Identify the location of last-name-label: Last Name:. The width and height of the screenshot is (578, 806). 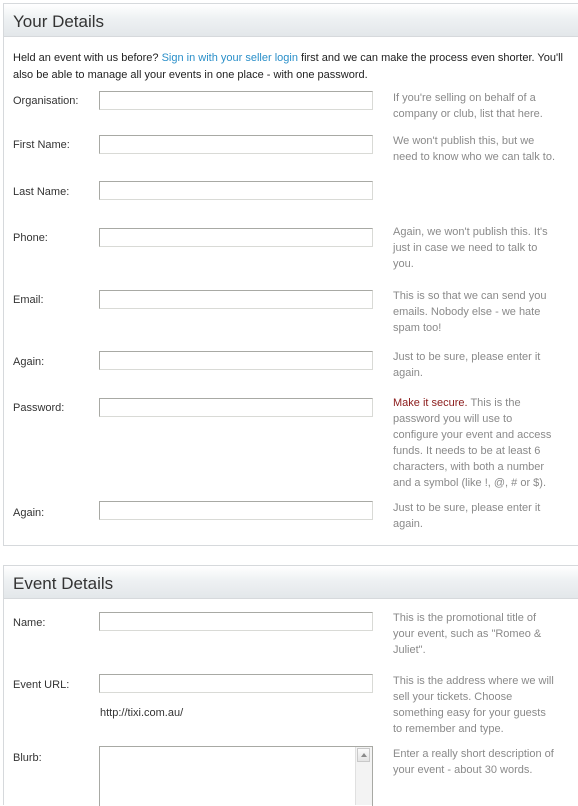
(41, 192).